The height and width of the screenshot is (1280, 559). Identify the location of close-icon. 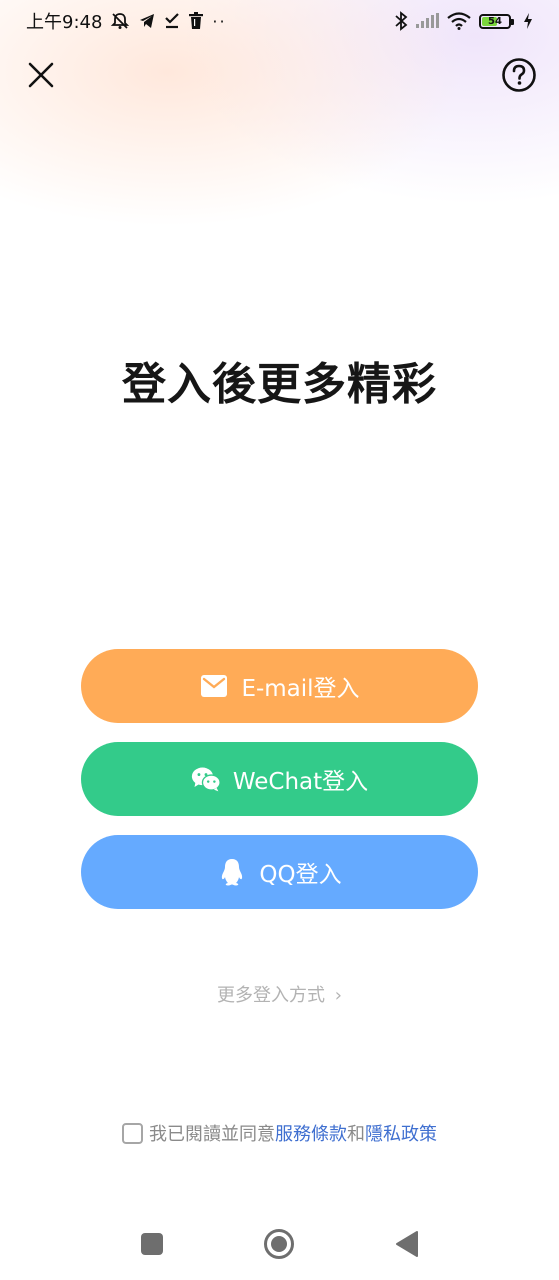
(41, 75).